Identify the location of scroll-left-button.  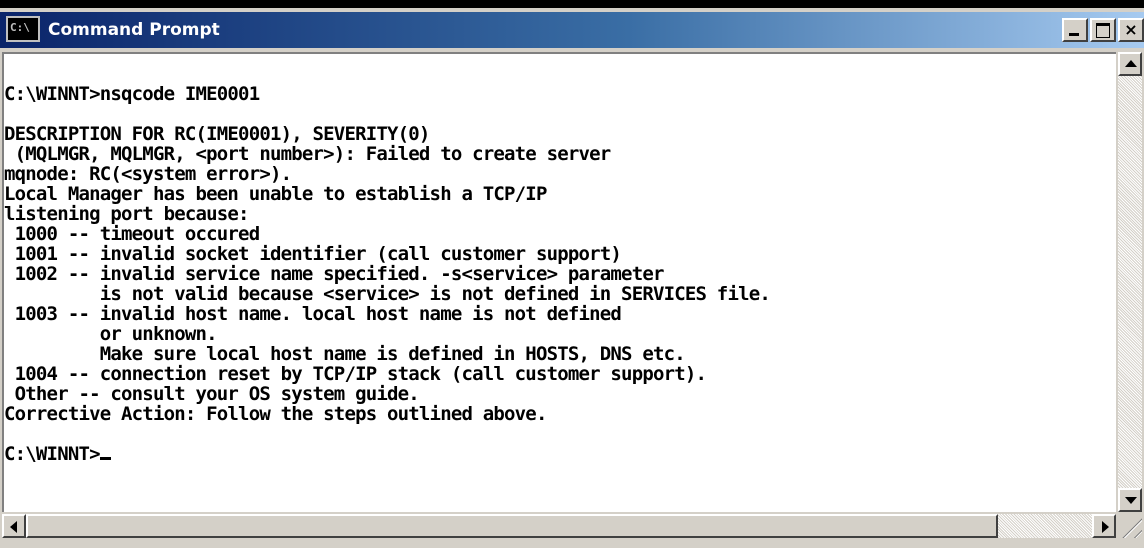
(14, 526).